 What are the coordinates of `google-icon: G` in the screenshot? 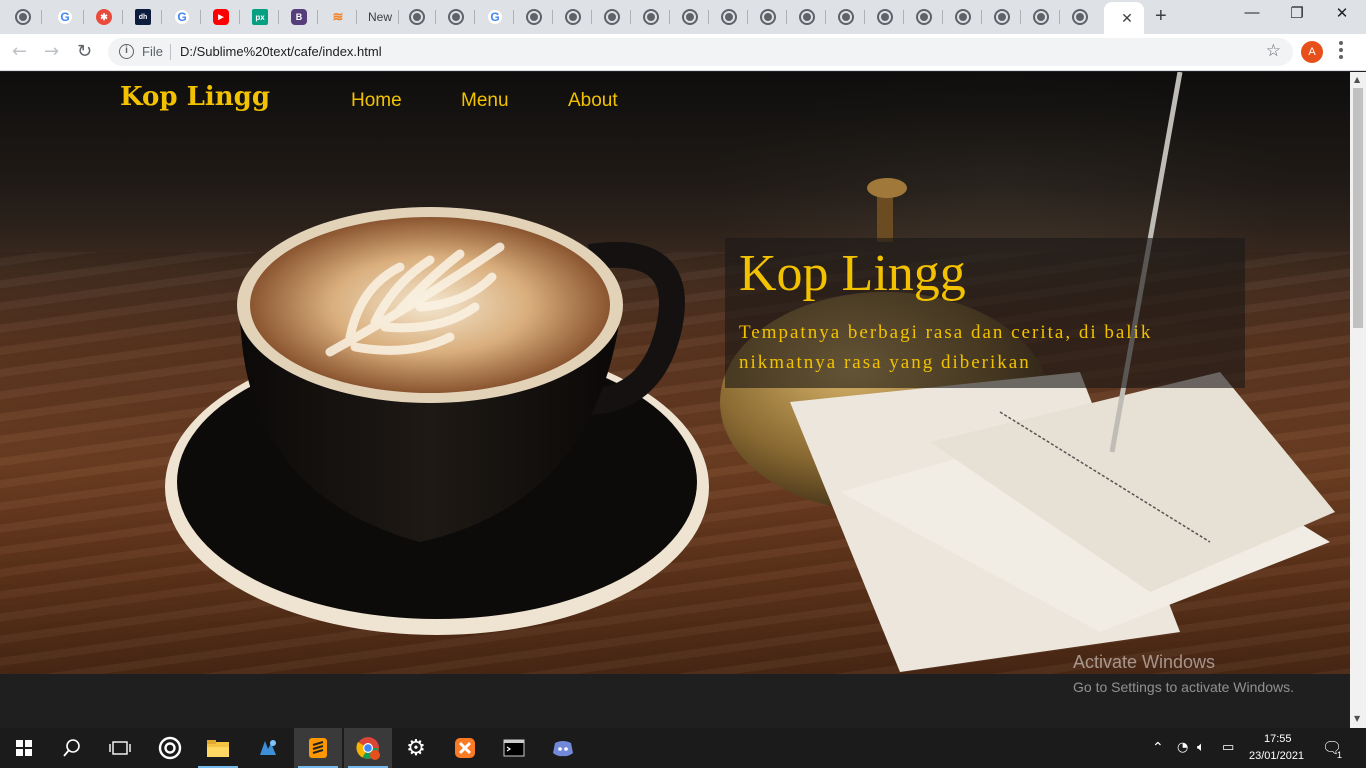 It's located at (65, 17).